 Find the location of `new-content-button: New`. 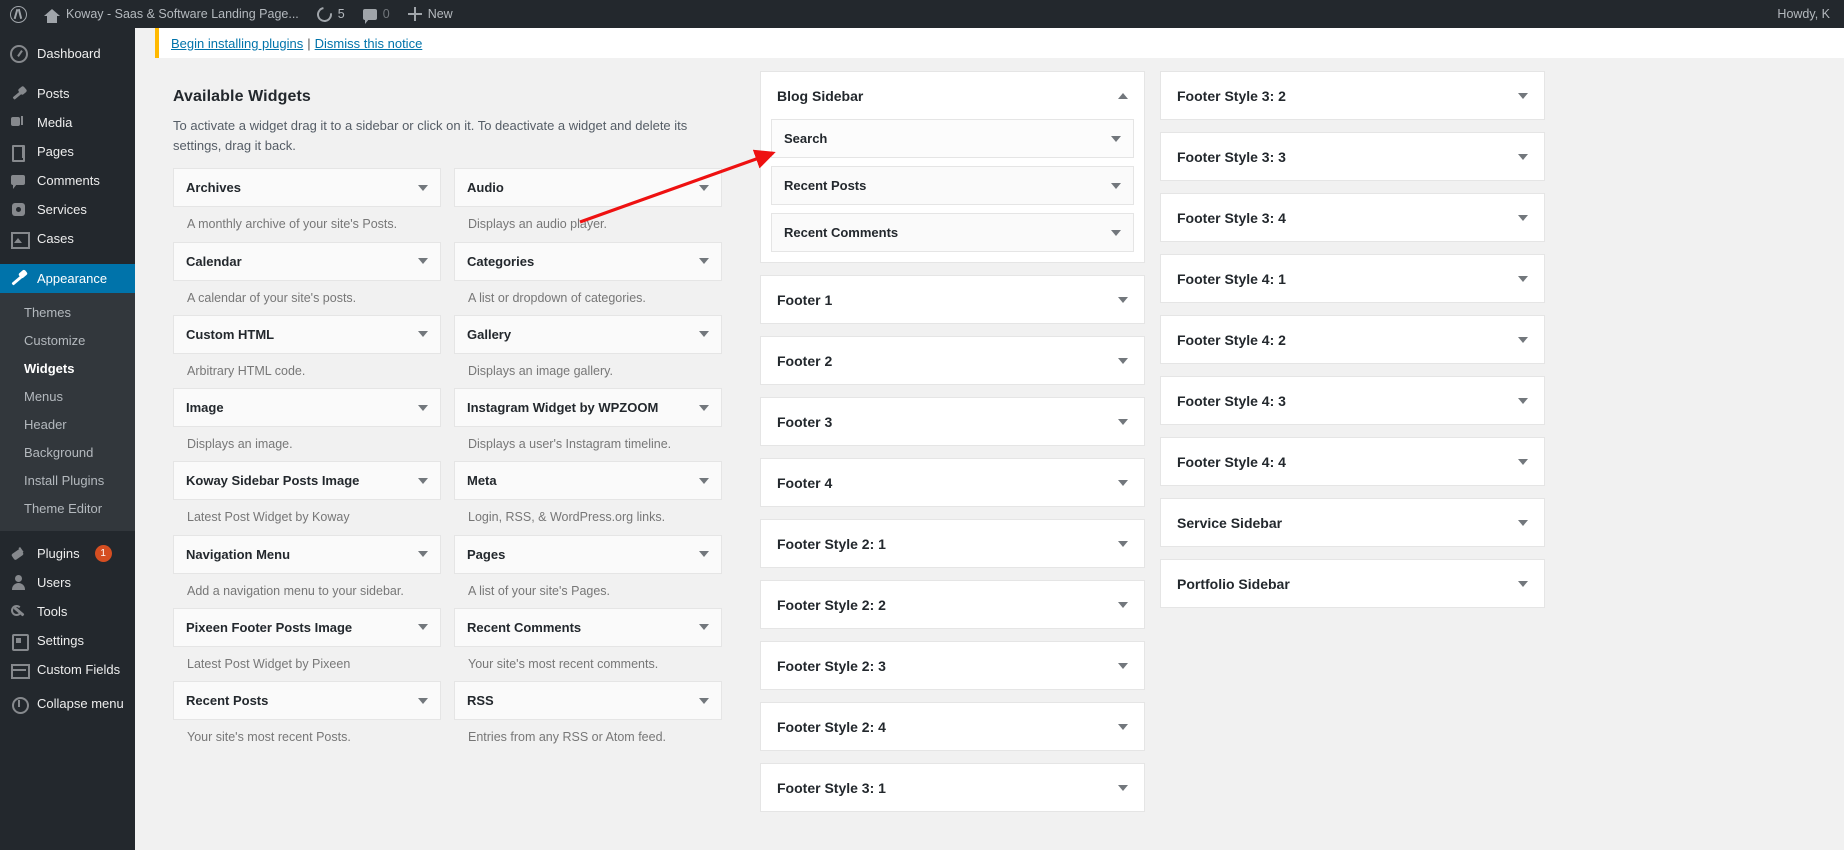

new-content-button: New is located at coordinates (430, 14).